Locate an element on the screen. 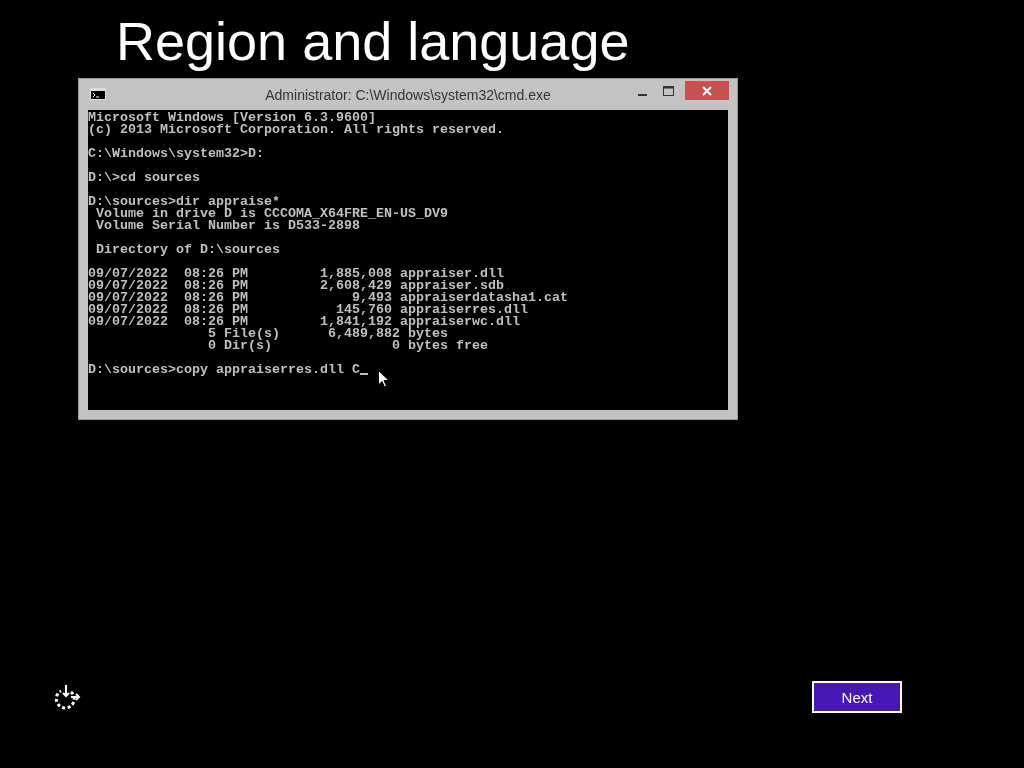 Image resolution: width=1024 pixels, height=768 pixels. minimize-icon is located at coordinates (642, 95).